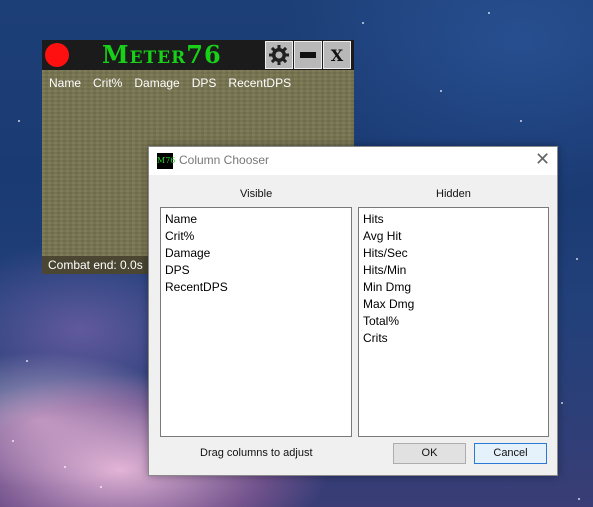  Describe the element at coordinates (542, 160) in the screenshot. I see `dialog-close-icon: ✕` at that location.